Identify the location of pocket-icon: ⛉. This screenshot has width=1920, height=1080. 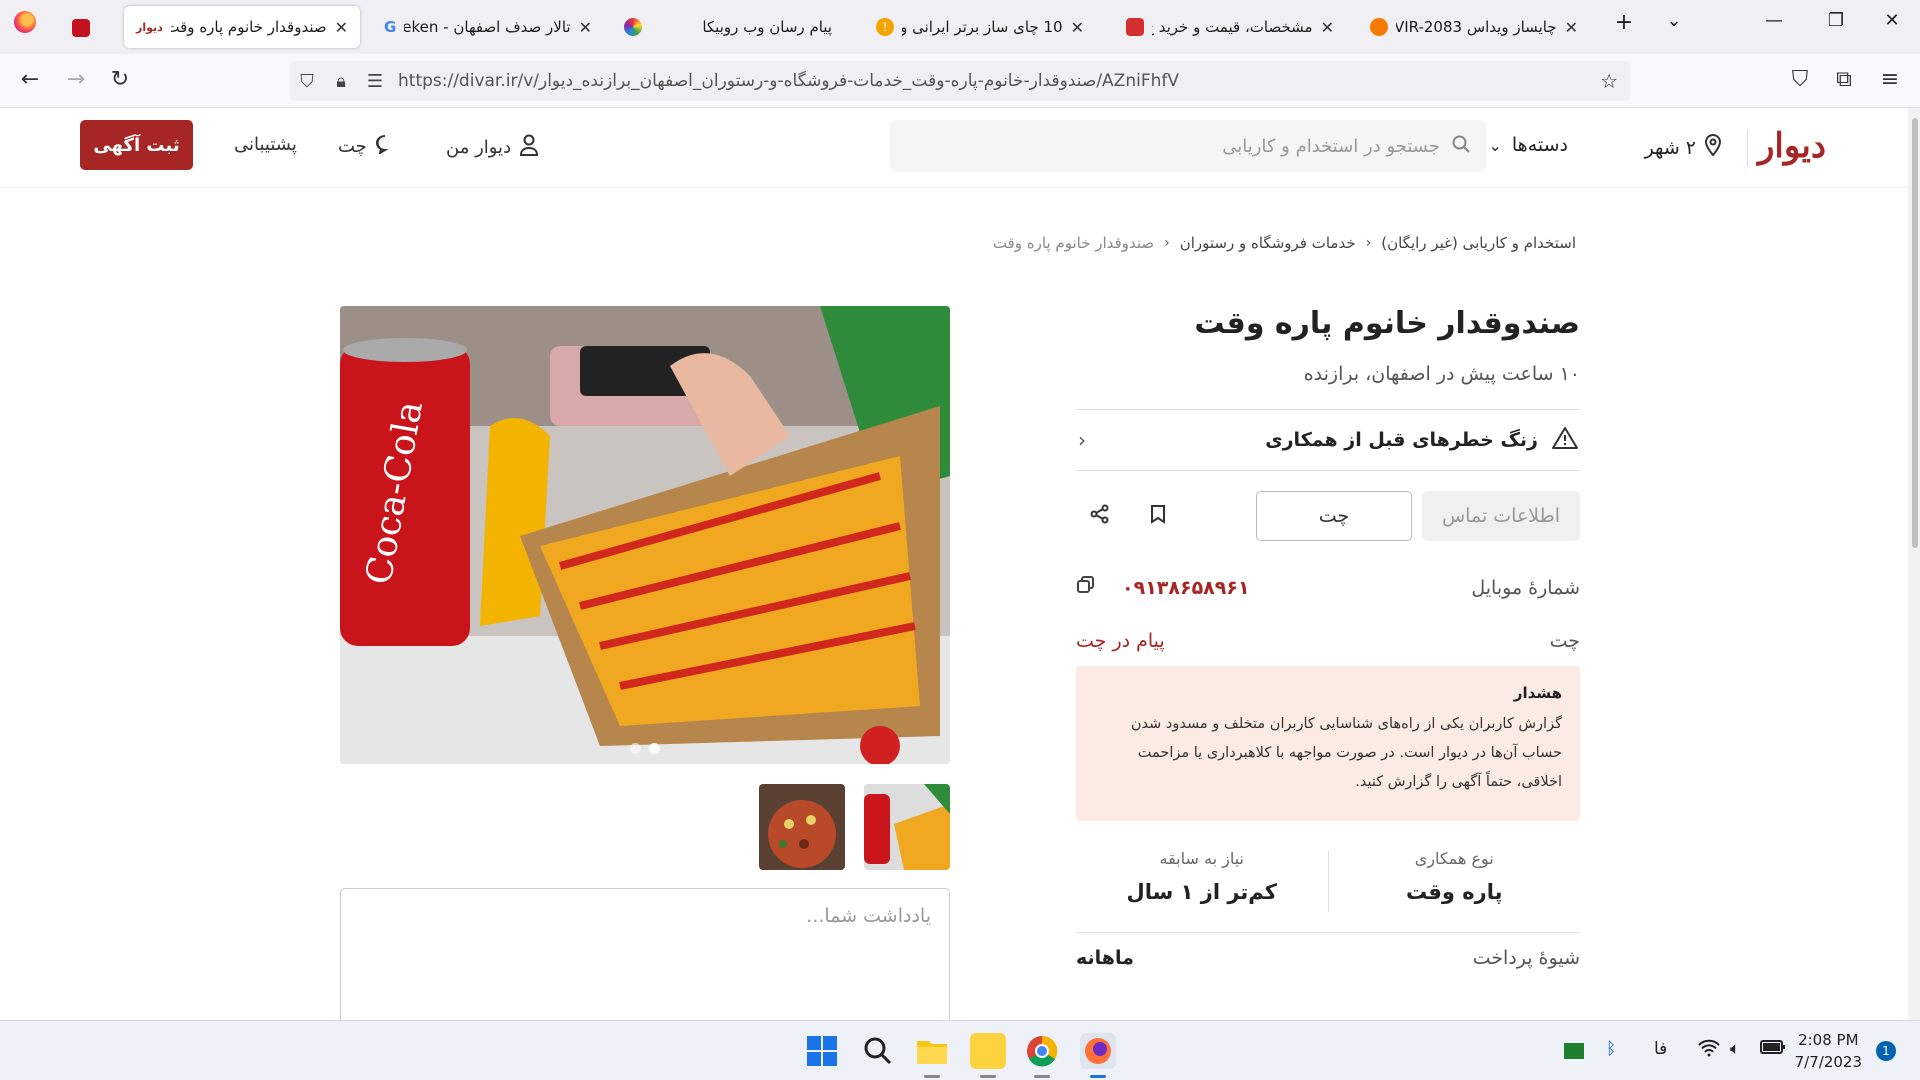
(1800, 79).